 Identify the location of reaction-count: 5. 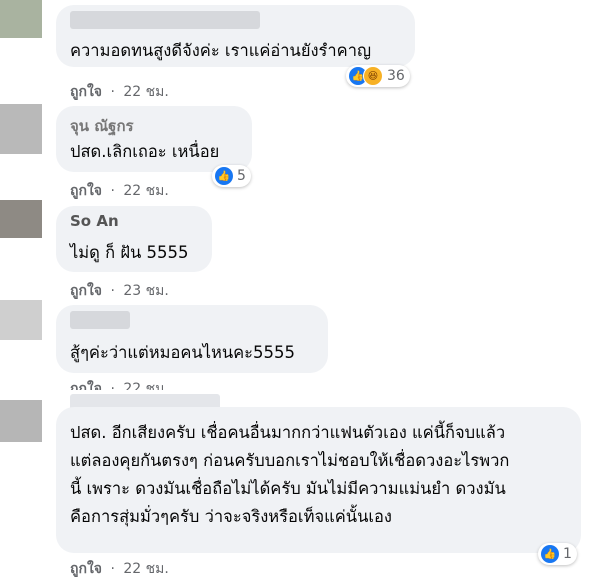
(241, 176).